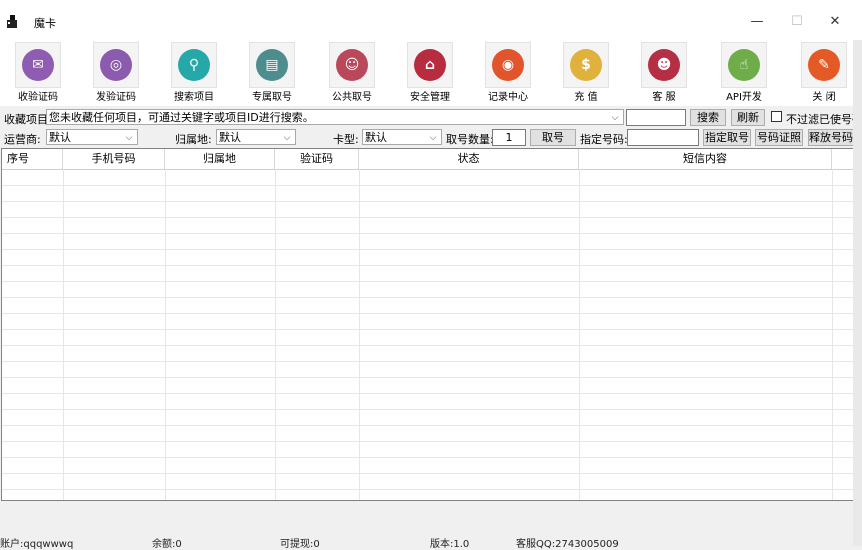 The image size is (862, 550). I want to click on send-code-button: ◎ 发验证码, so click(116, 73).